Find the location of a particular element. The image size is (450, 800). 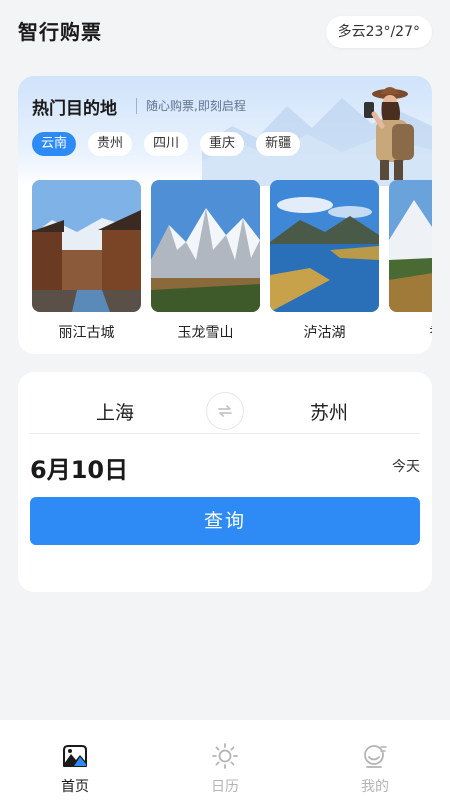

arrival-city: 苏州 is located at coordinates (329, 411).